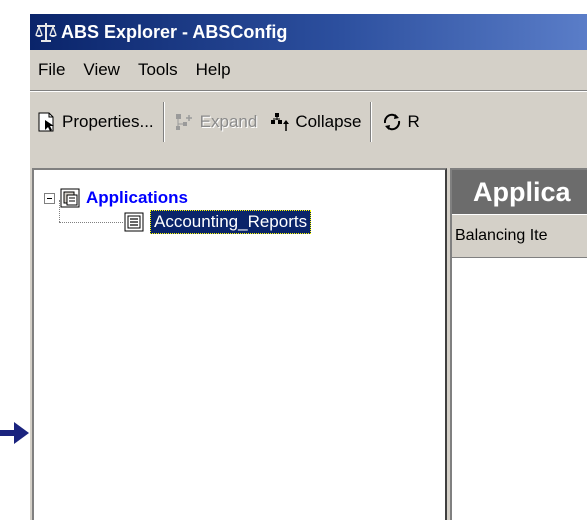  I want to click on expand-button: Expand, so click(216, 122).